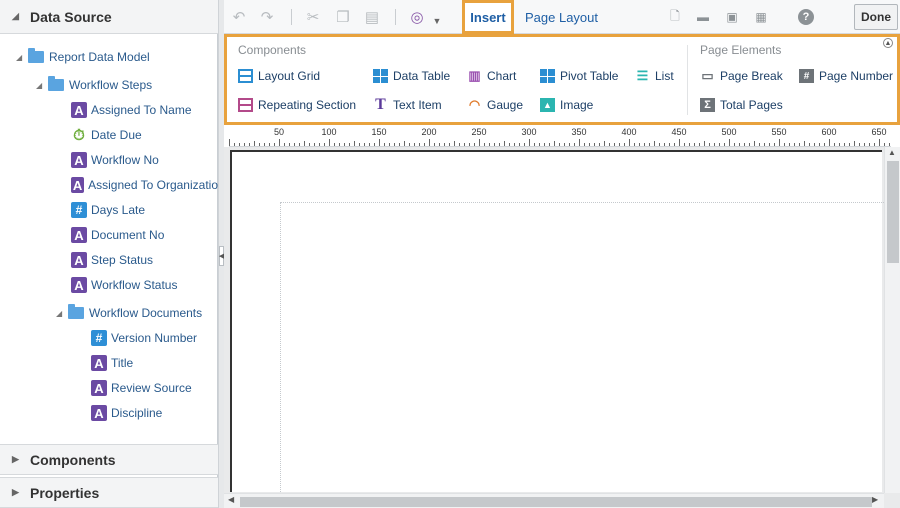 This screenshot has height=508, width=900. I want to click on tree-root-report-data-model: ◢ Report Data Model, so click(83, 57).